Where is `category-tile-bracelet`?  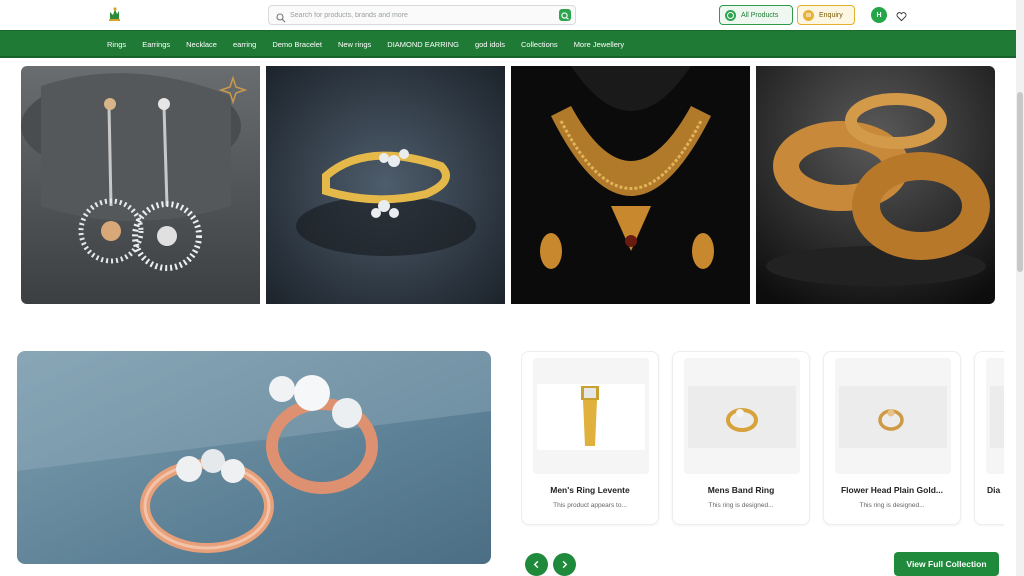 category-tile-bracelet is located at coordinates (875, 185).